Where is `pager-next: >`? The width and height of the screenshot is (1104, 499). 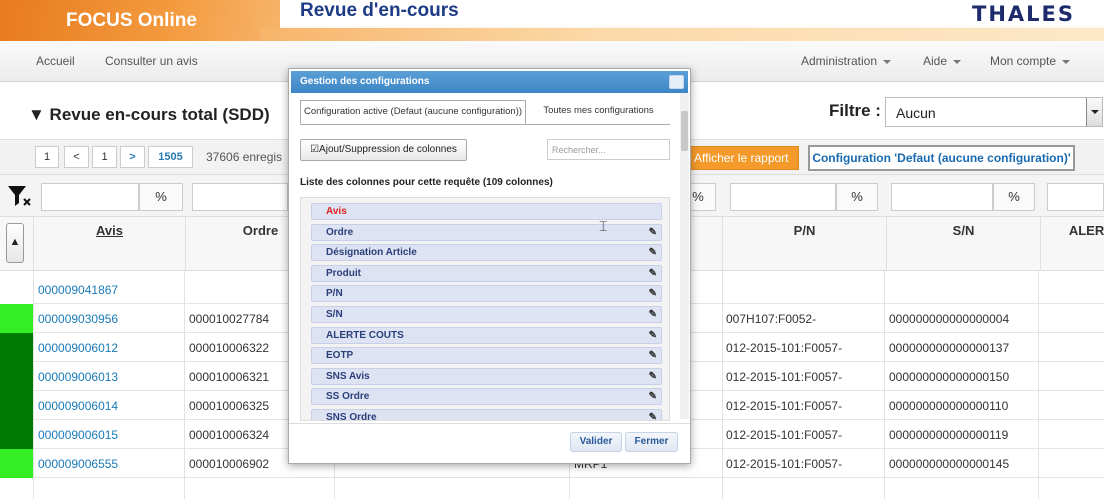 pager-next: > is located at coordinates (132, 157).